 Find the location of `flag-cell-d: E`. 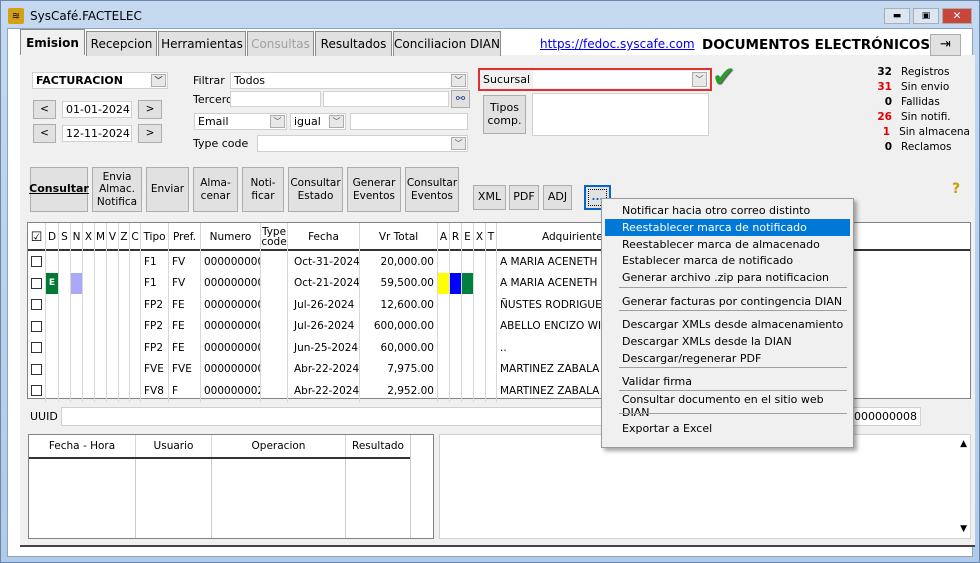

flag-cell-d: E is located at coordinates (52, 283).